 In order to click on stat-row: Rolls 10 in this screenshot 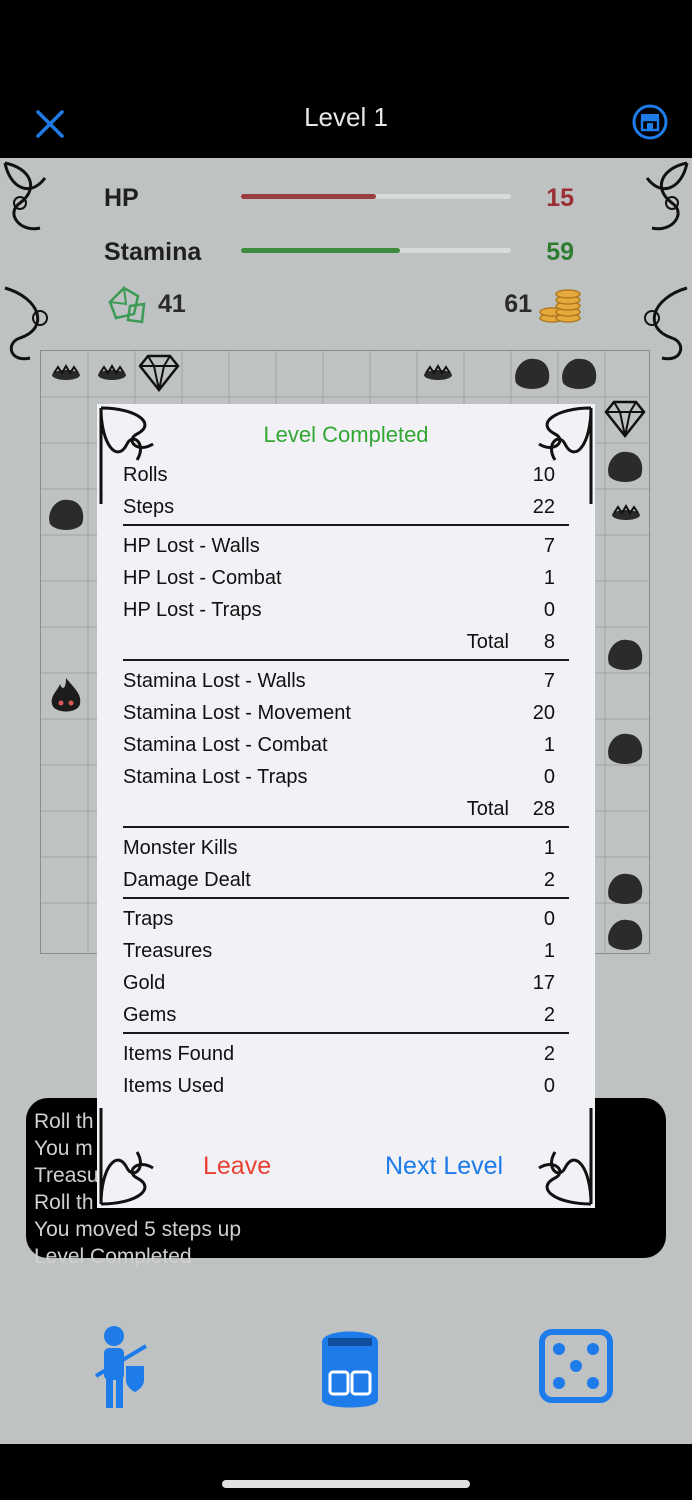, I will do `click(346, 475)`.